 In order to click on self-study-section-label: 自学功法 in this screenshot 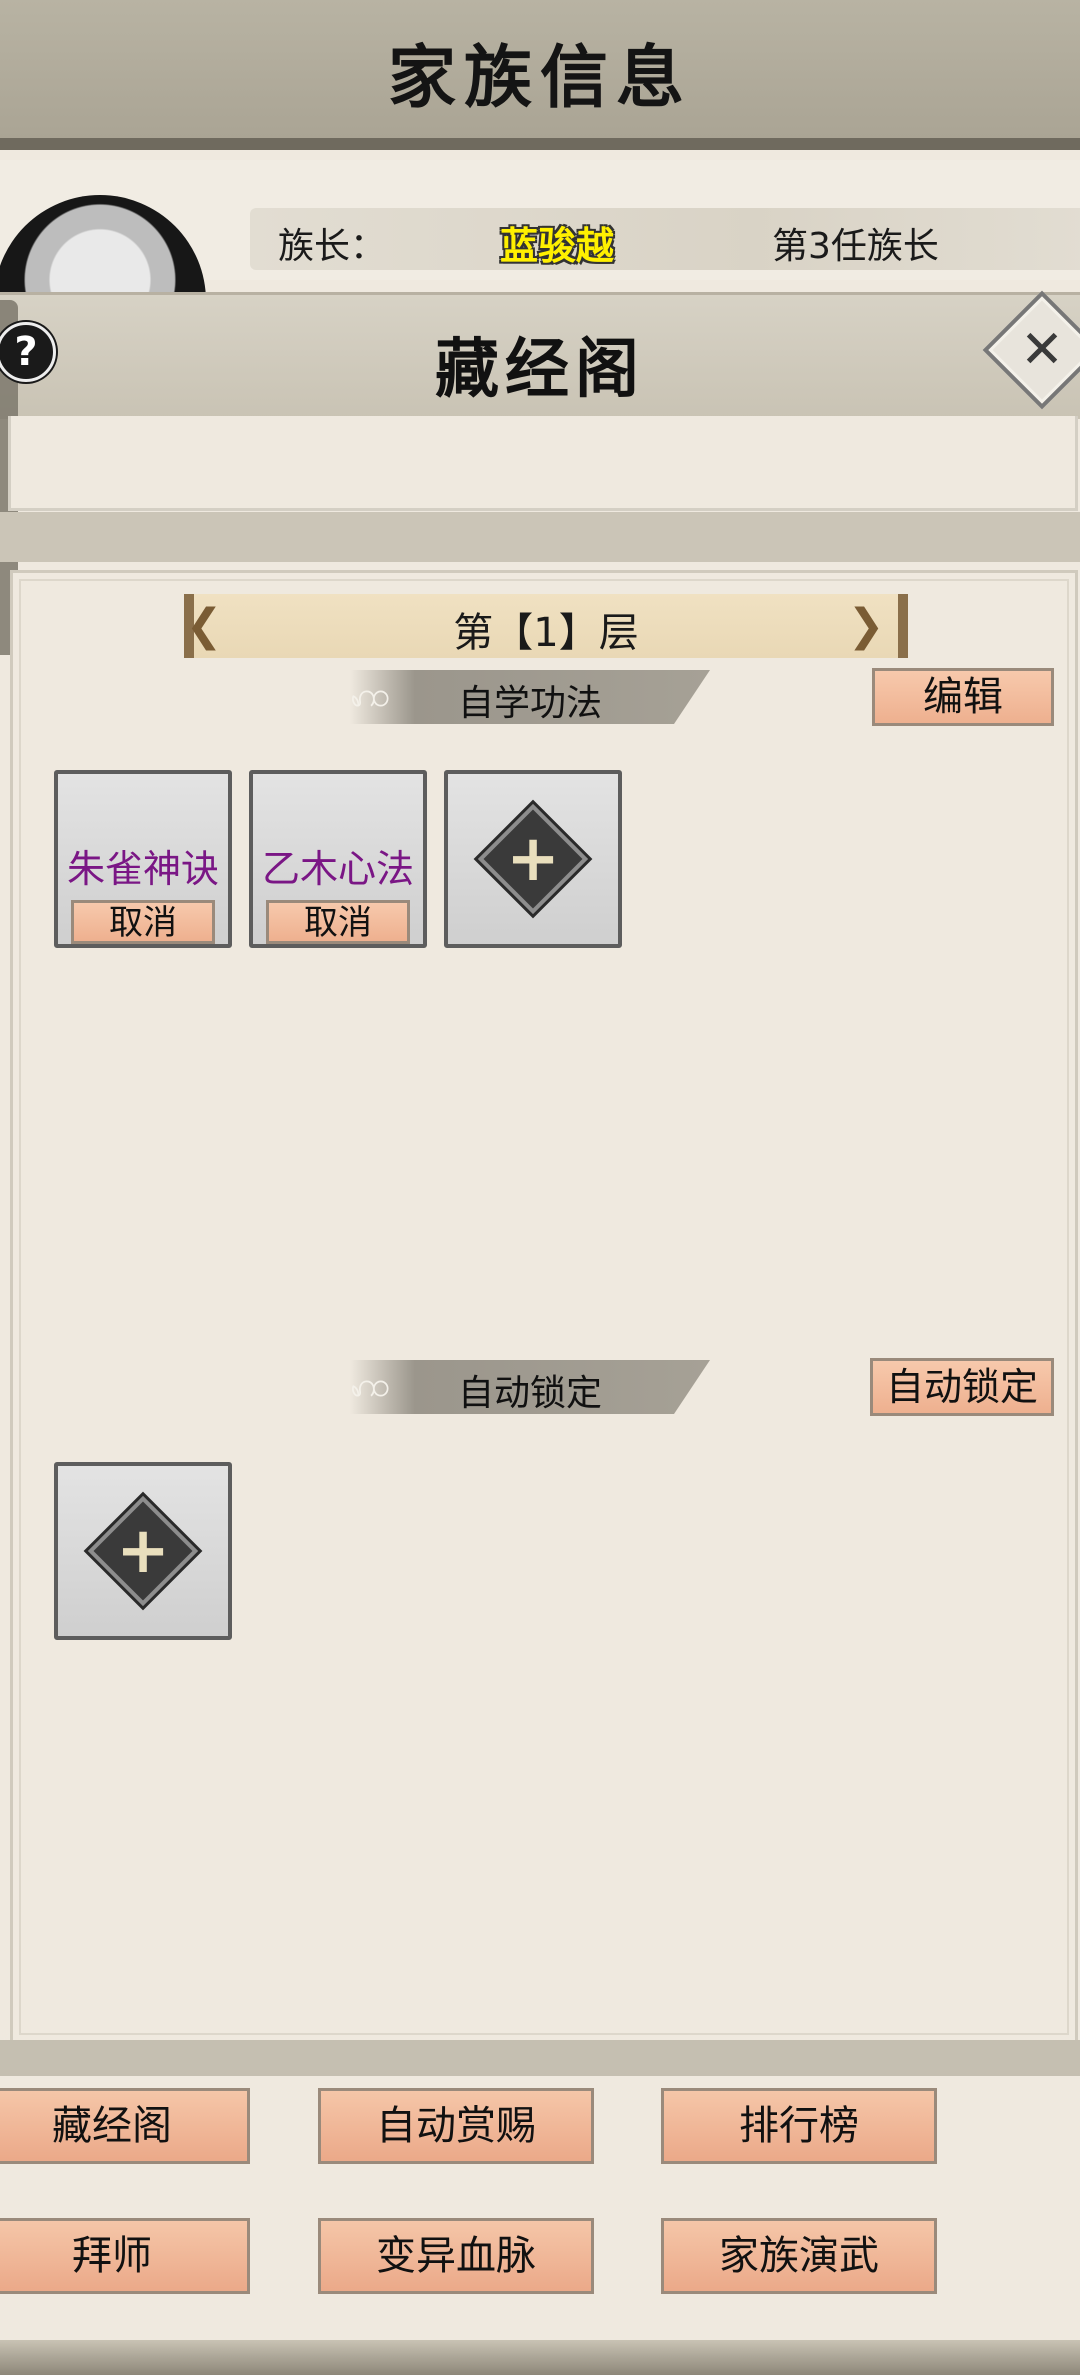, I will do `click(530, 703)`.